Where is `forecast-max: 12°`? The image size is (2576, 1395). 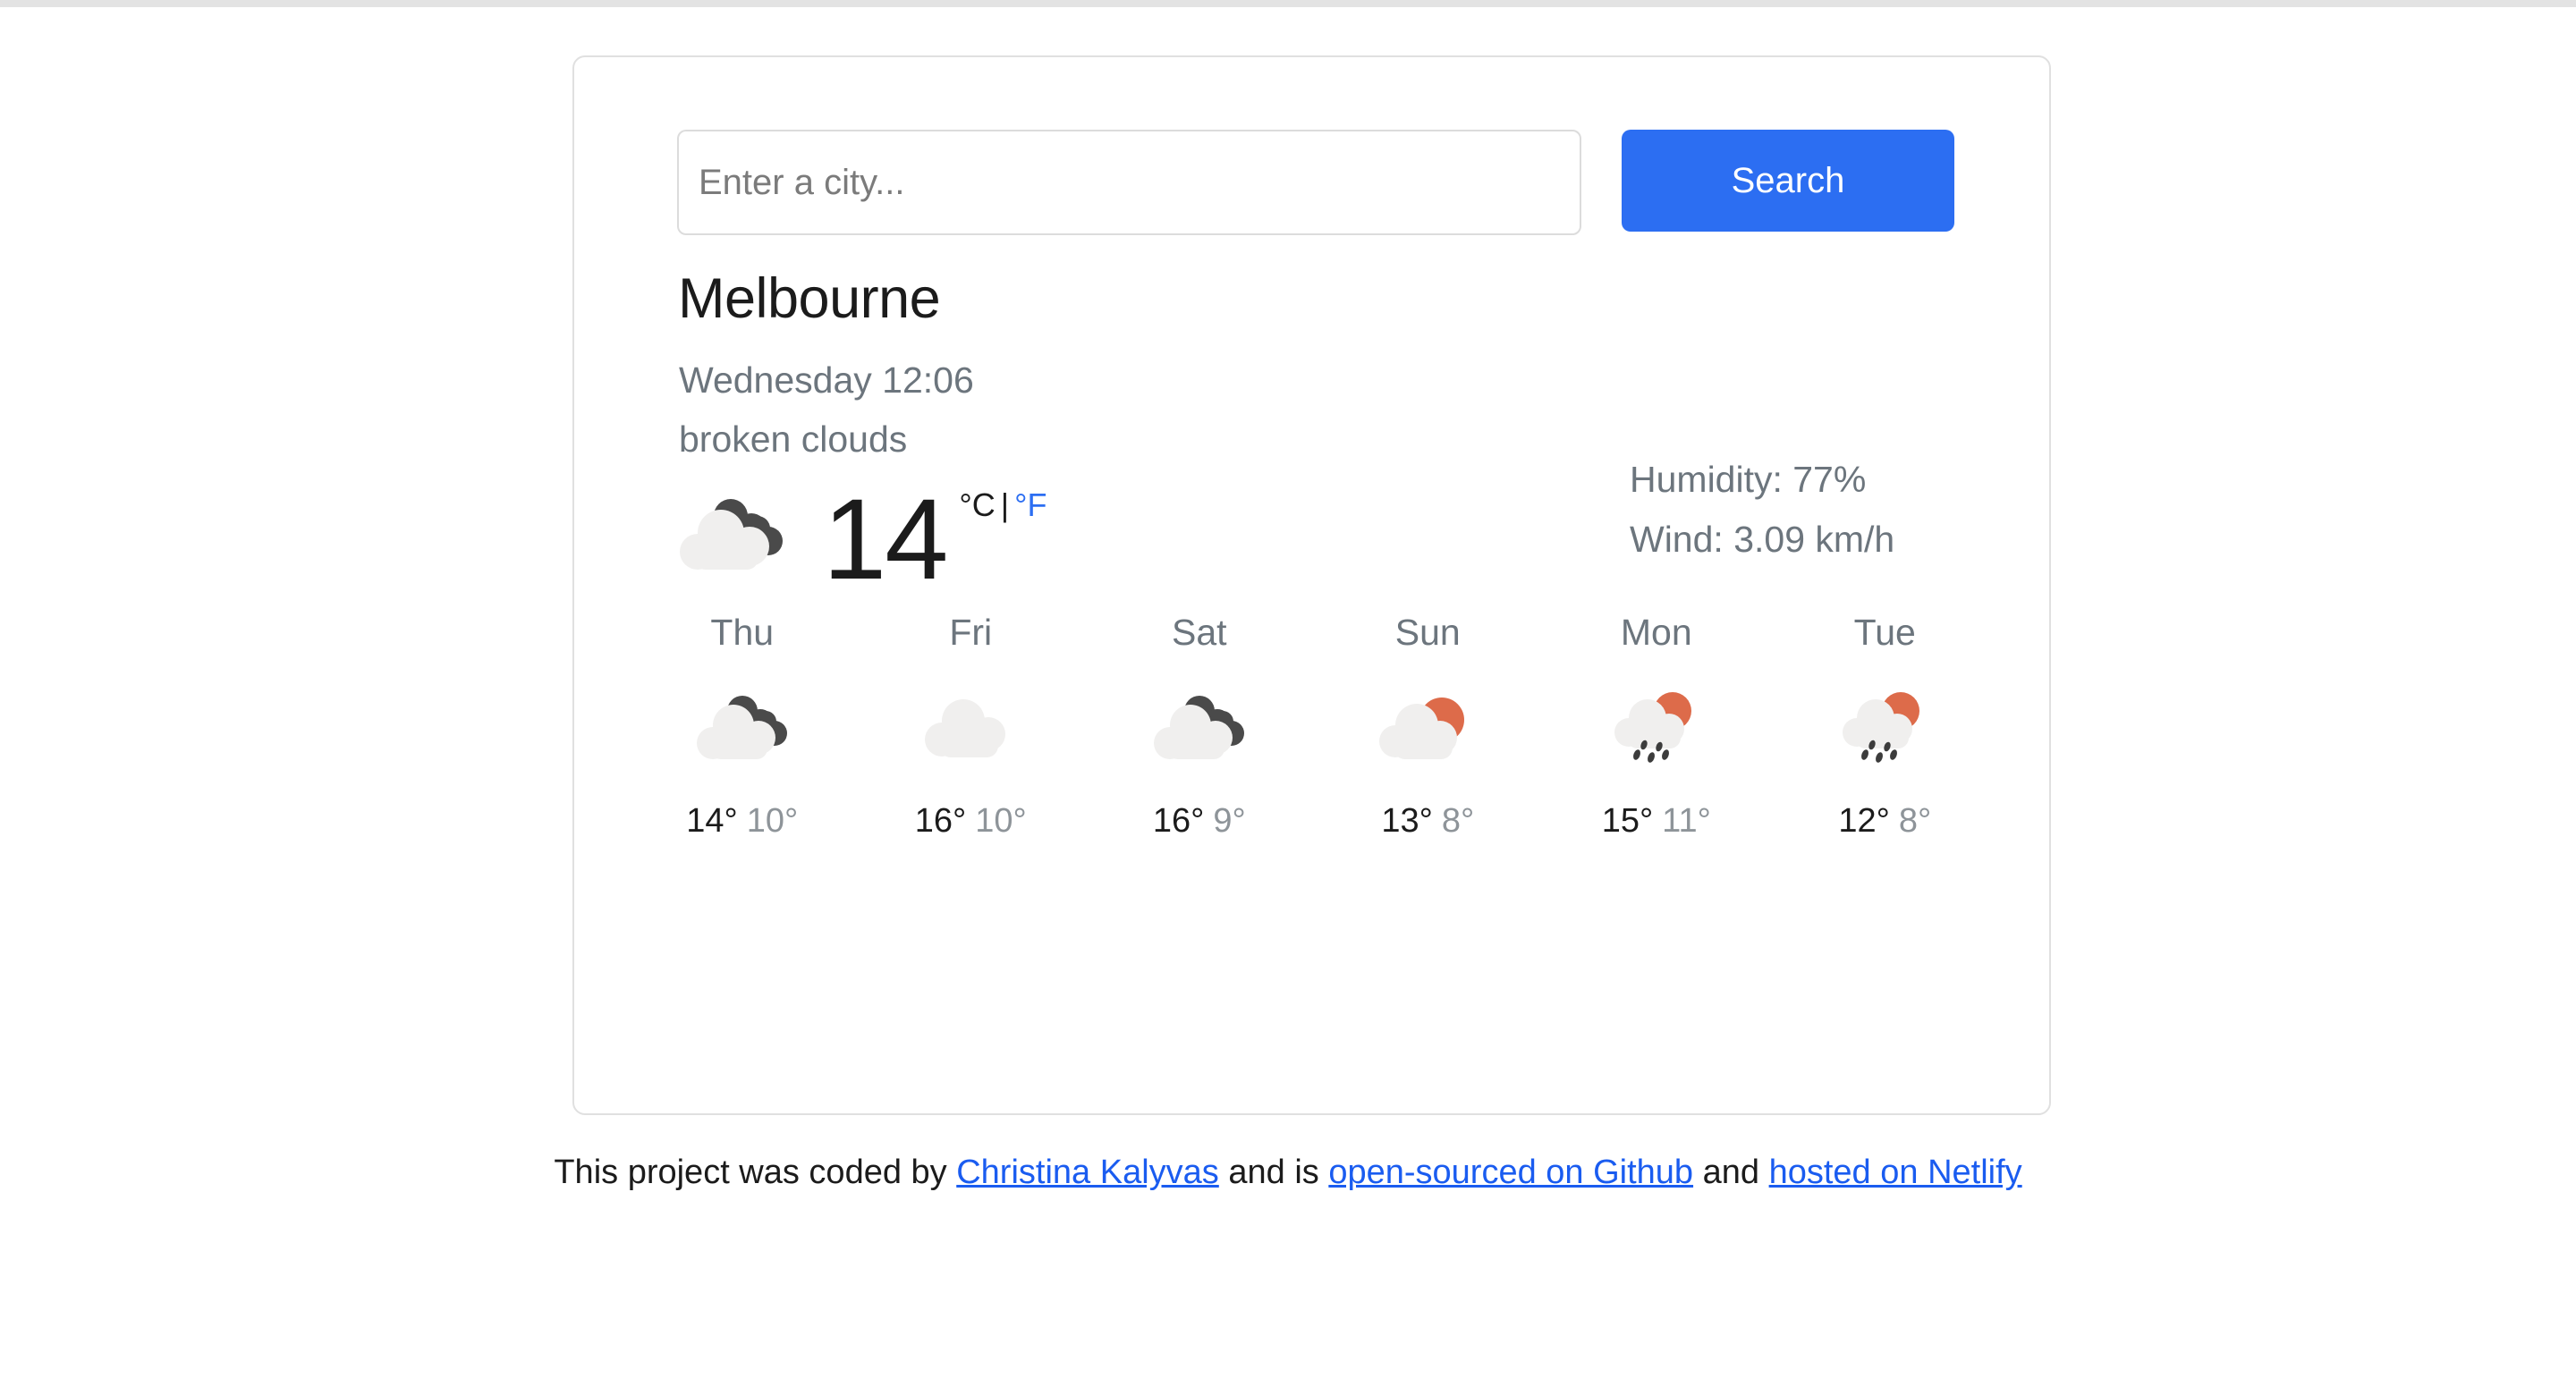
forecast-max: 12° is located at coordinates (1864, 821).